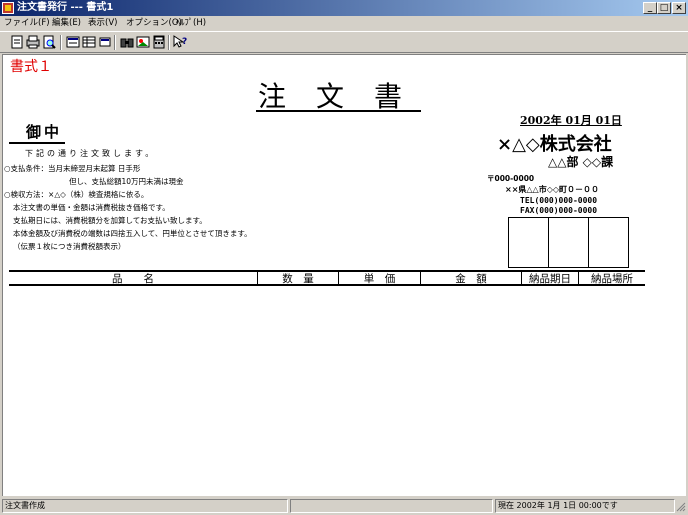 The height and width of the screenshot is (515, 688). Describe the element at coordinates (585, 506) in the screenshot. I see `status-datetime: 現在 2002年 1月 1日 00:00です` at that location.